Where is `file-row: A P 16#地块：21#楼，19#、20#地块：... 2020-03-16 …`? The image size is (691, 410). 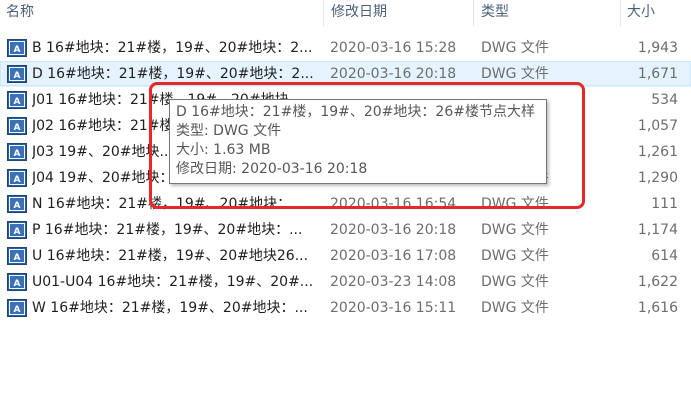
file-row: A P 16#地块：21#楼，19#、20#地块：... 2020-03-16 … is located at coordinates (345, 230).